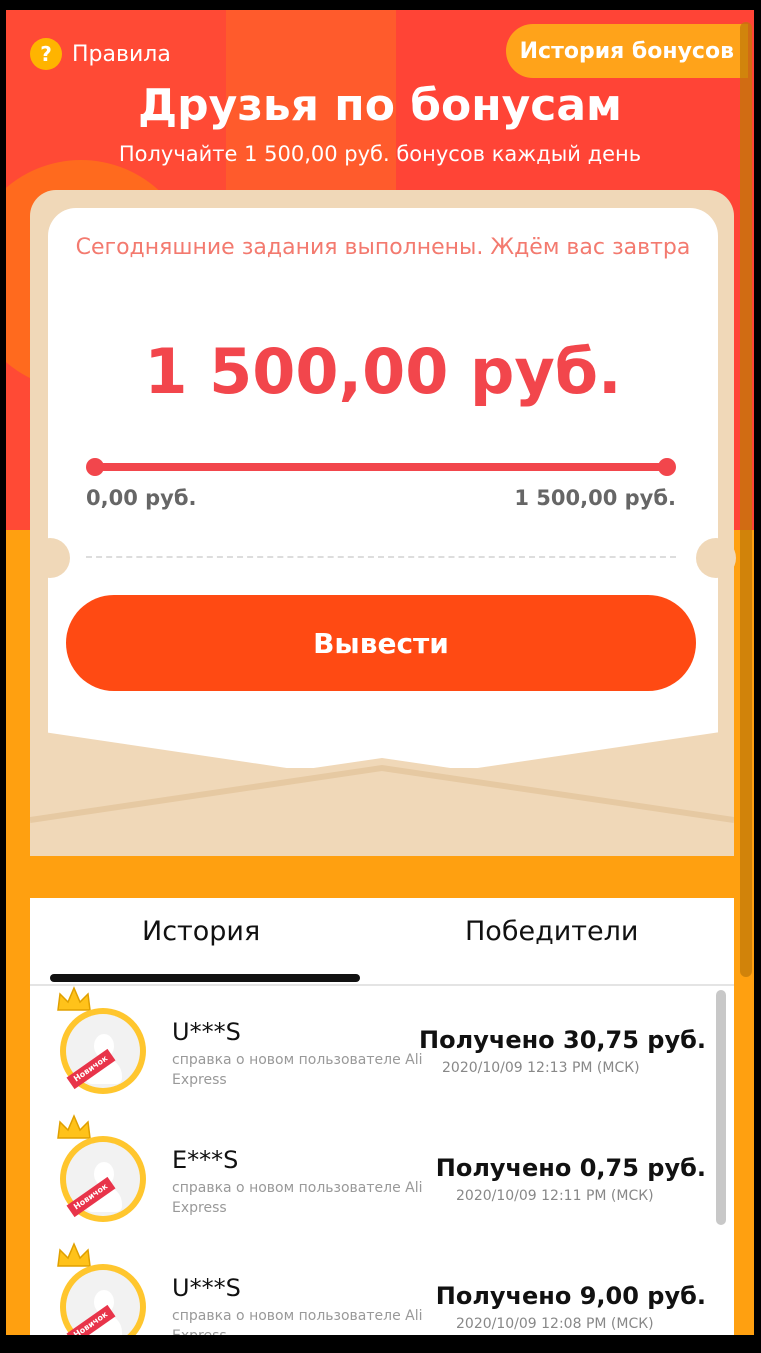 This screenshot has height=1353, width=761. Describe the element at coordinates (570, 1296) in the screenshot. I see `received-amount: Получено 9,00 руб.` at that location.